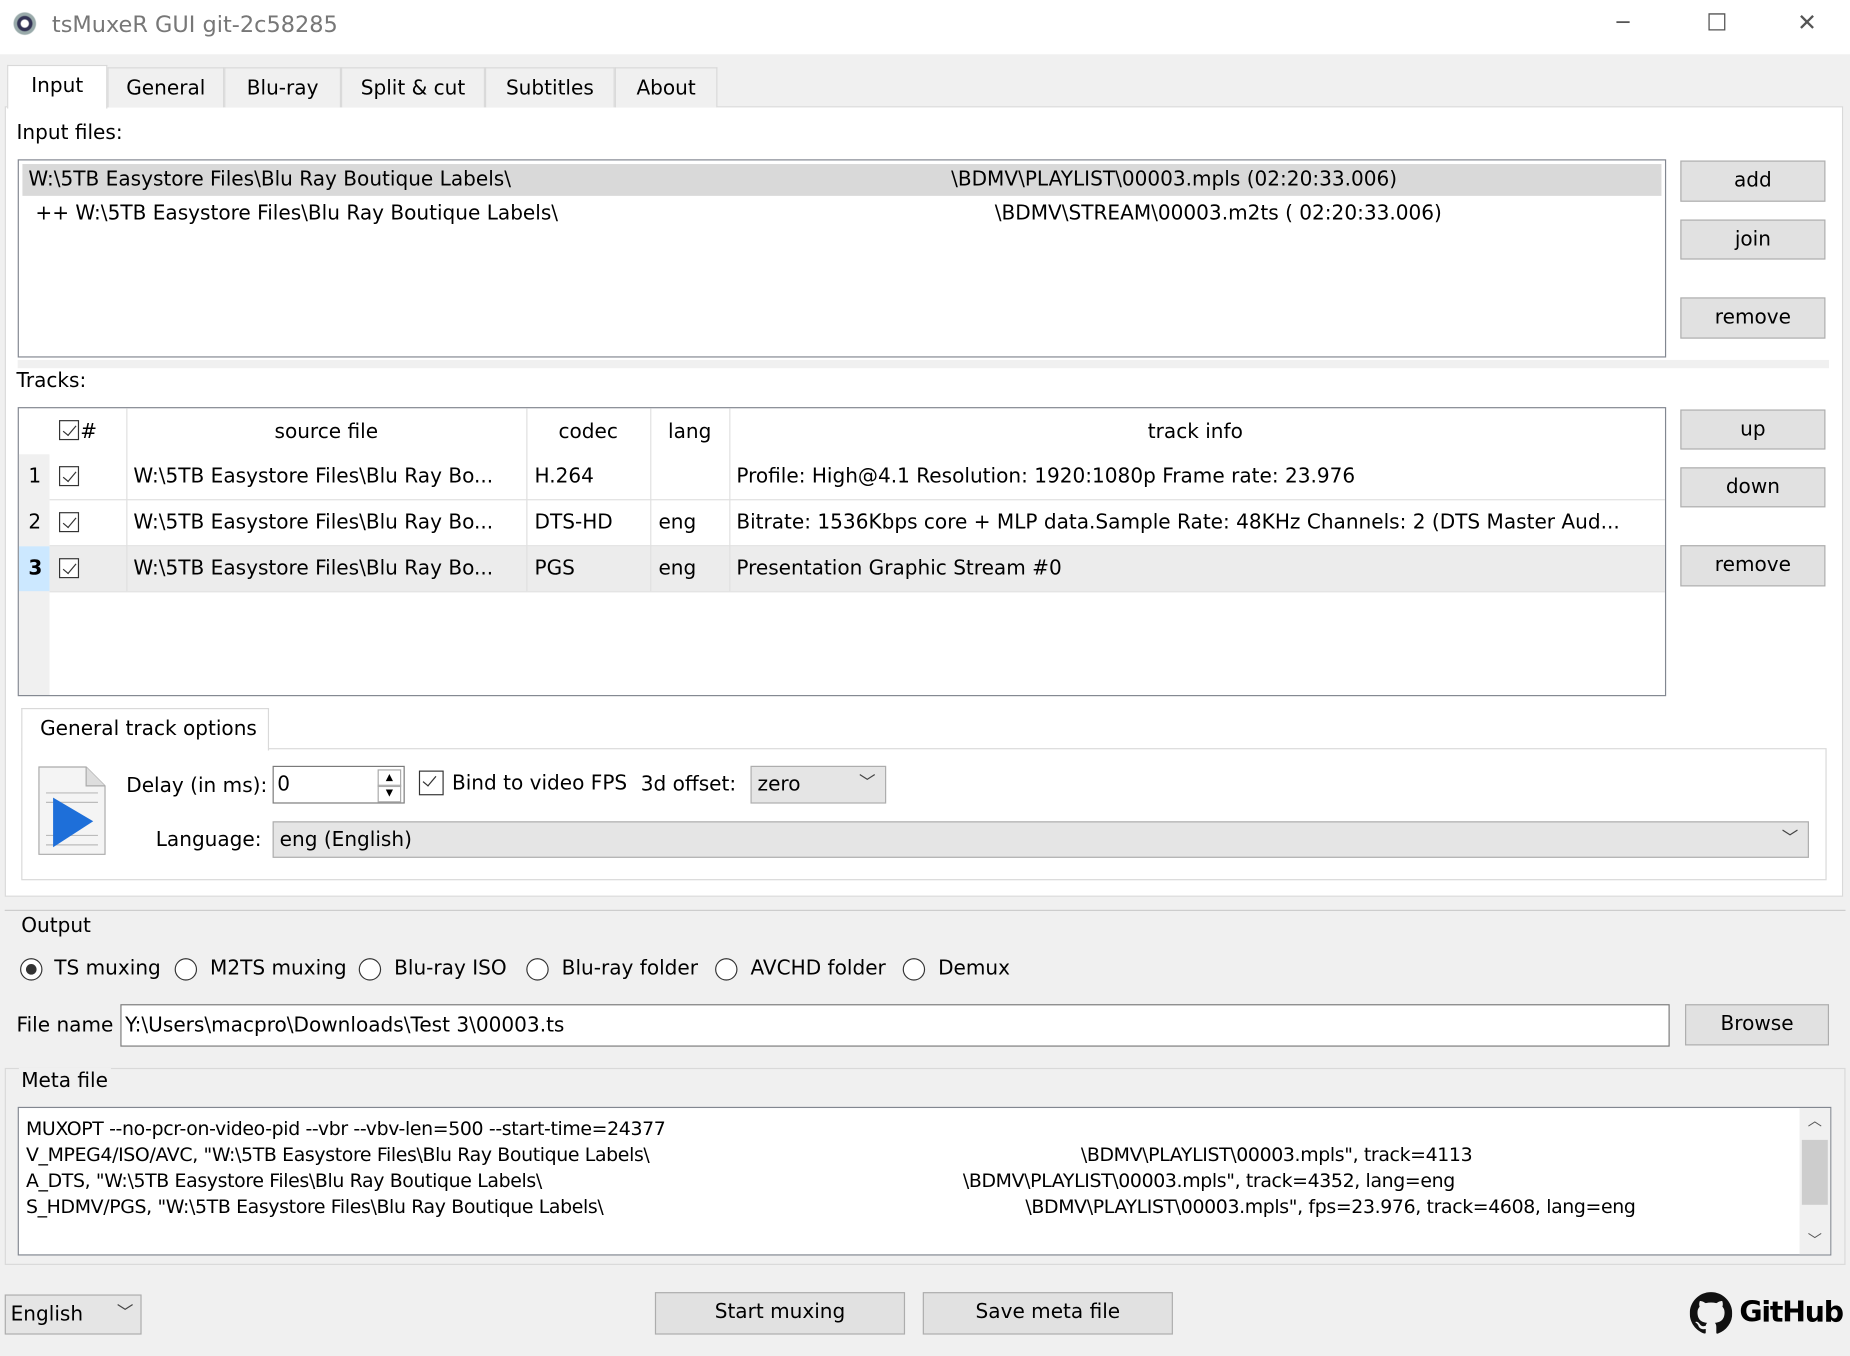 This screenshot has height=1356, width=1850. I want to click on maximize-button: ☐, so click(1716, 22).